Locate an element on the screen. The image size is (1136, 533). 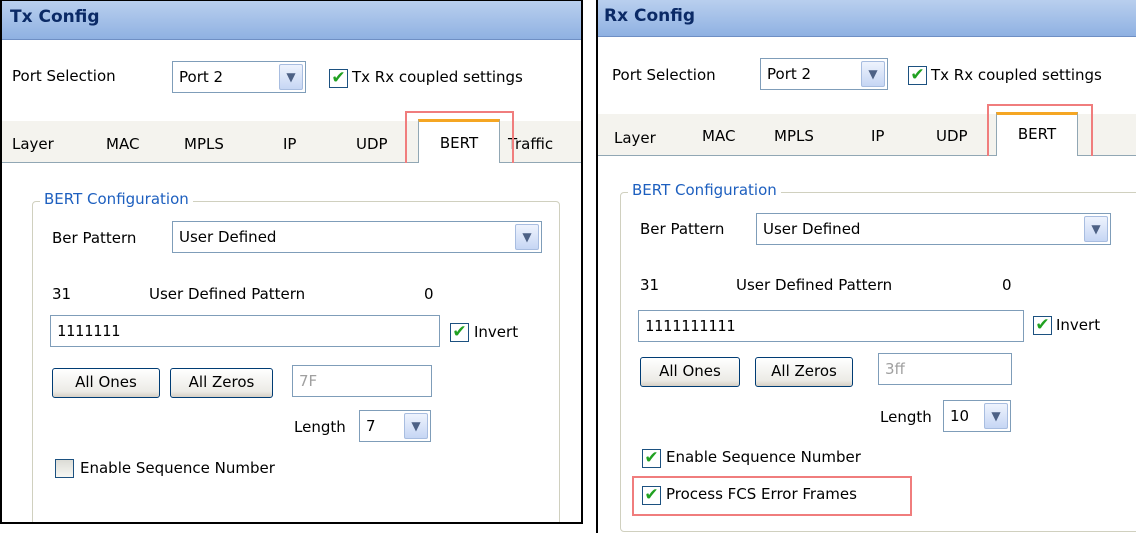
tx-invert-checkbox: ✔ is located at coordinates (459, 332).